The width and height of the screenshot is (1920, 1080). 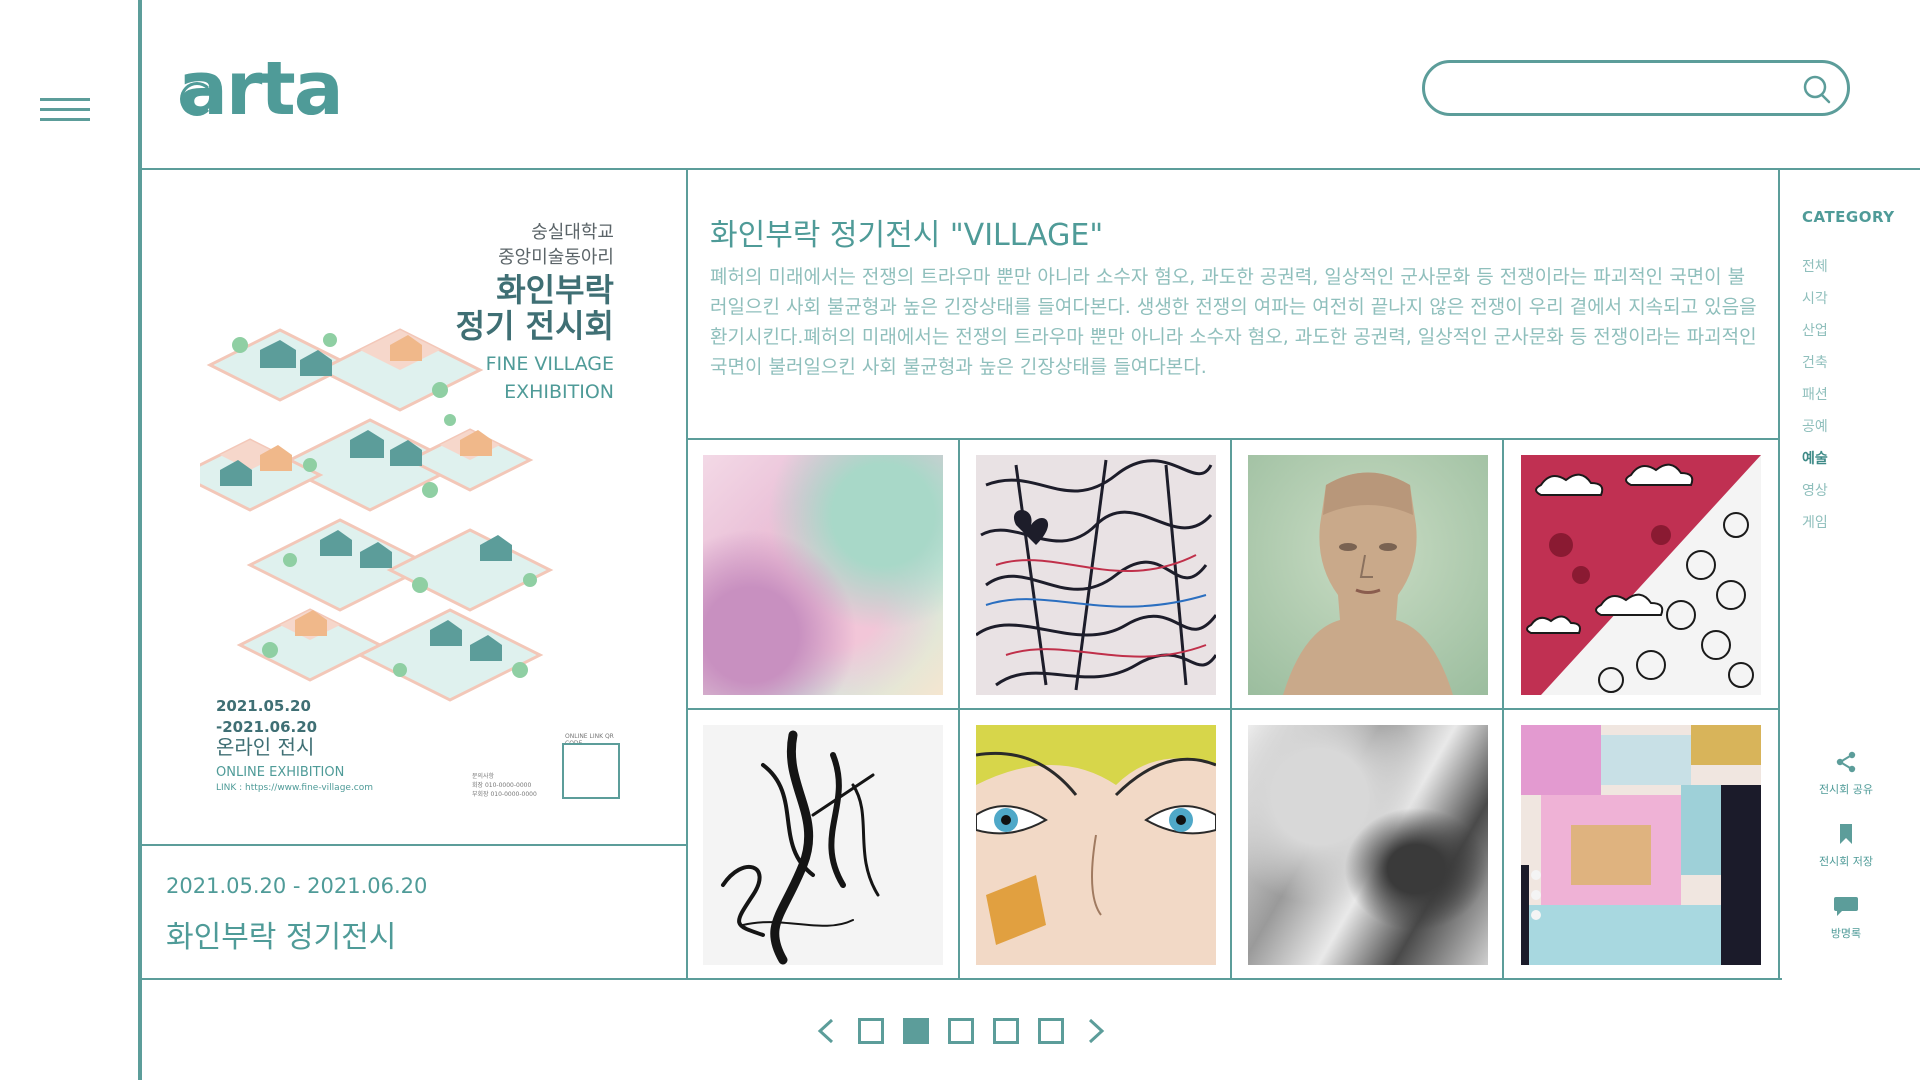 I want to click on footer-divider, so click(x=960, y=979).